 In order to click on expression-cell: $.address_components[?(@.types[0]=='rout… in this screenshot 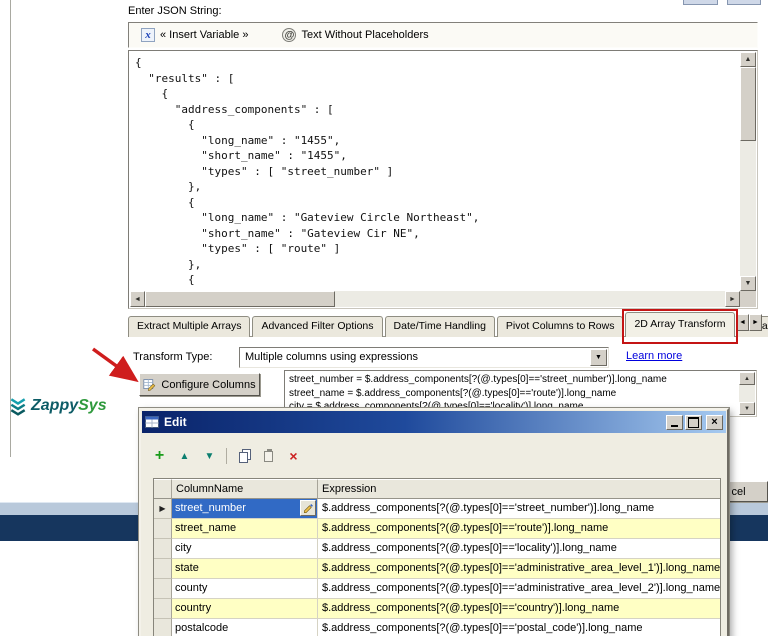, I will do `click(519, 529)`.